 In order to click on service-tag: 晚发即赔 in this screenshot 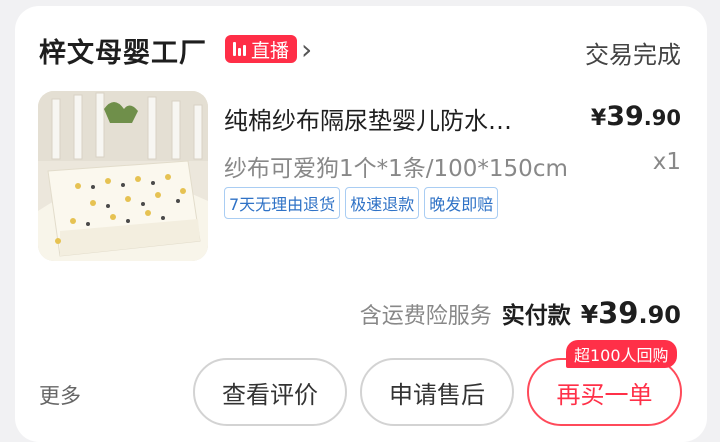, I will do `click(461, 203)`.